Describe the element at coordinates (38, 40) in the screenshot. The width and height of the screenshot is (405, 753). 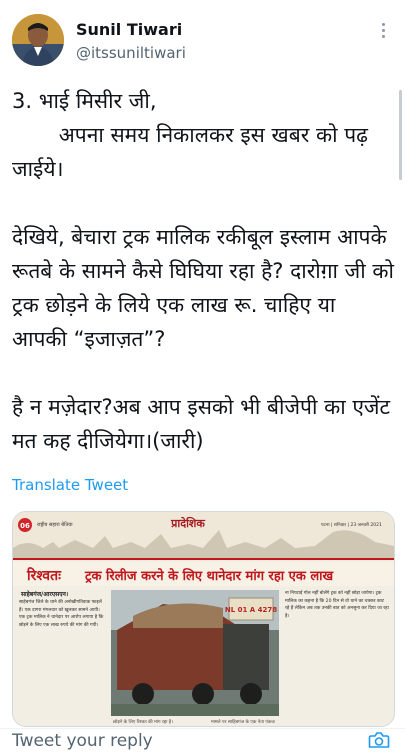
I see `avatar` at that location.